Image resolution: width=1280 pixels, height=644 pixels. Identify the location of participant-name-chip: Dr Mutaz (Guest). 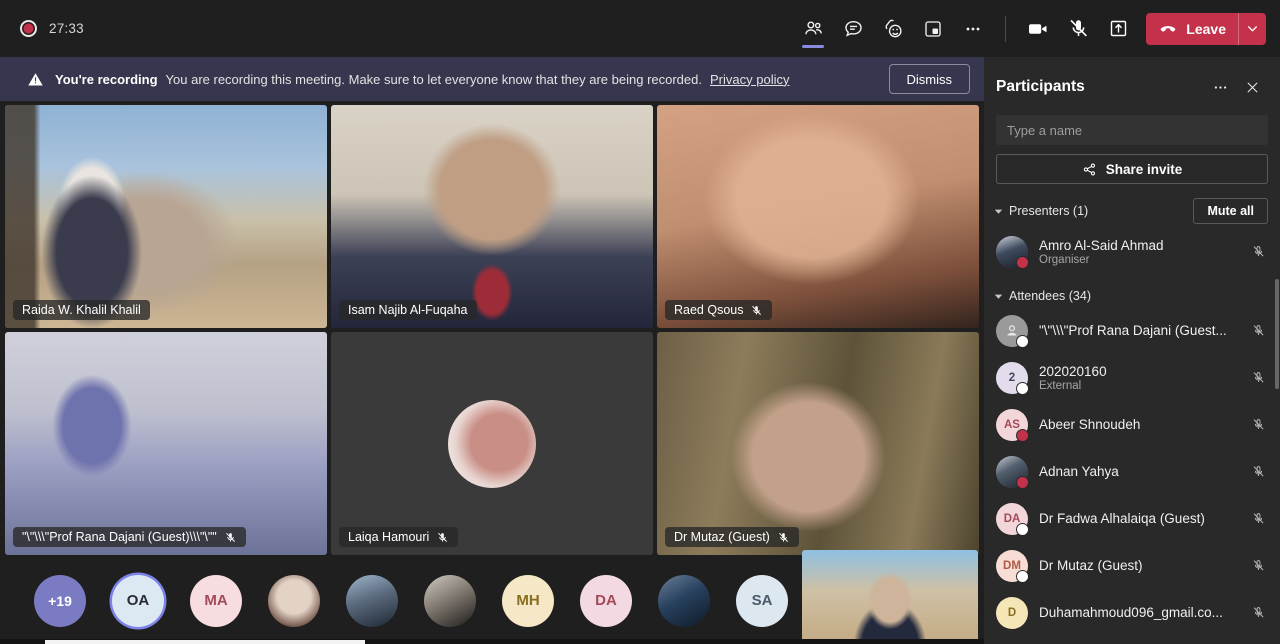
(732, 537).